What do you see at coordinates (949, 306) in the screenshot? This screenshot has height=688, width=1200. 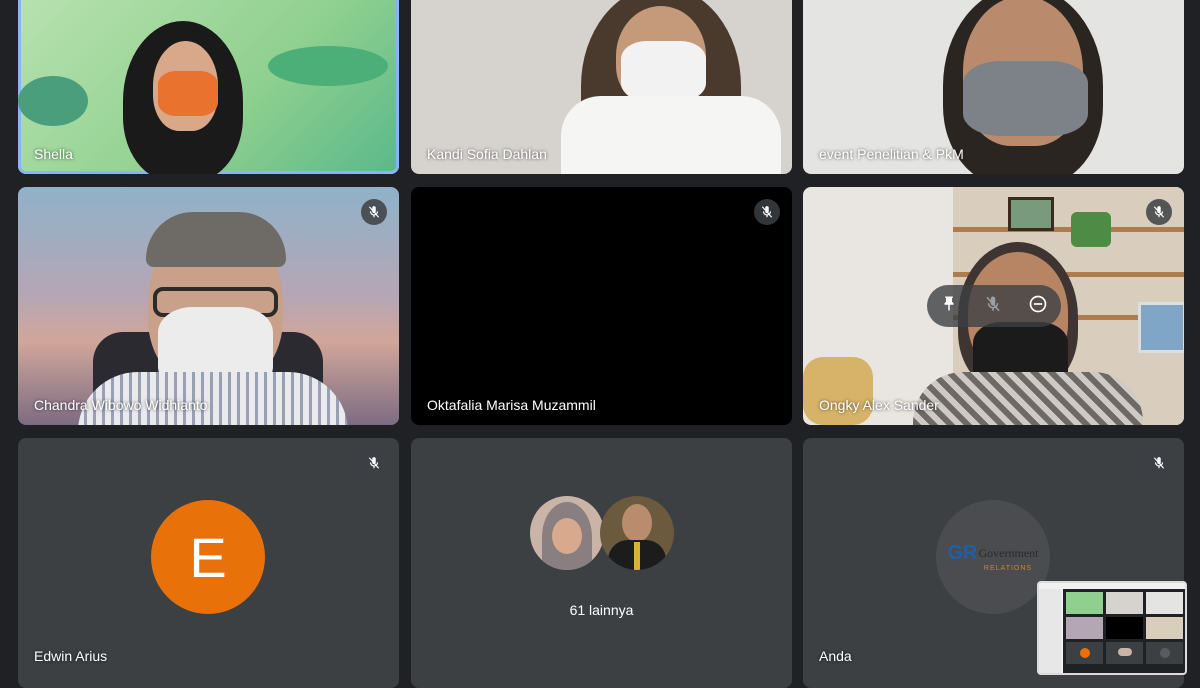 I see `pin-icon` at bounding box center [949, 306].